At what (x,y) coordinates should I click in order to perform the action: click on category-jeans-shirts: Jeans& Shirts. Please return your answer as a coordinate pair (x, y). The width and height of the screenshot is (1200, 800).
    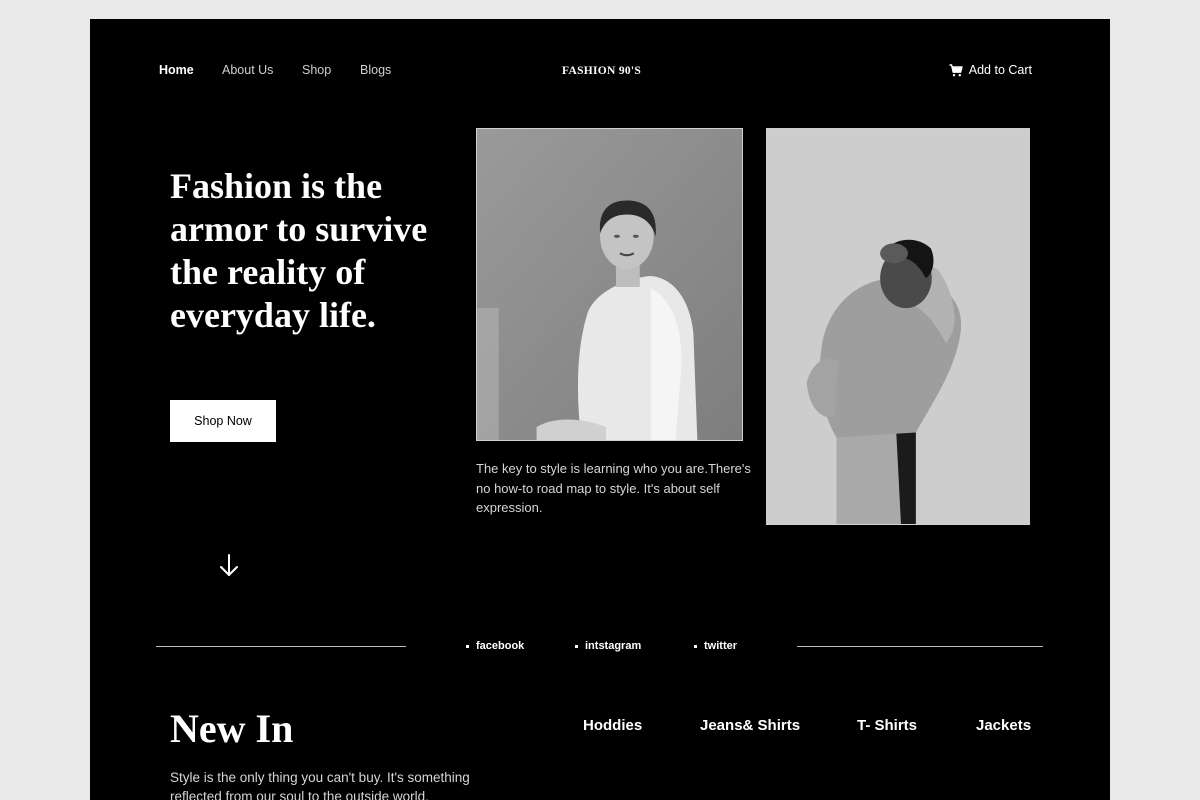
    Looking at the image, I should click on (750, 725).